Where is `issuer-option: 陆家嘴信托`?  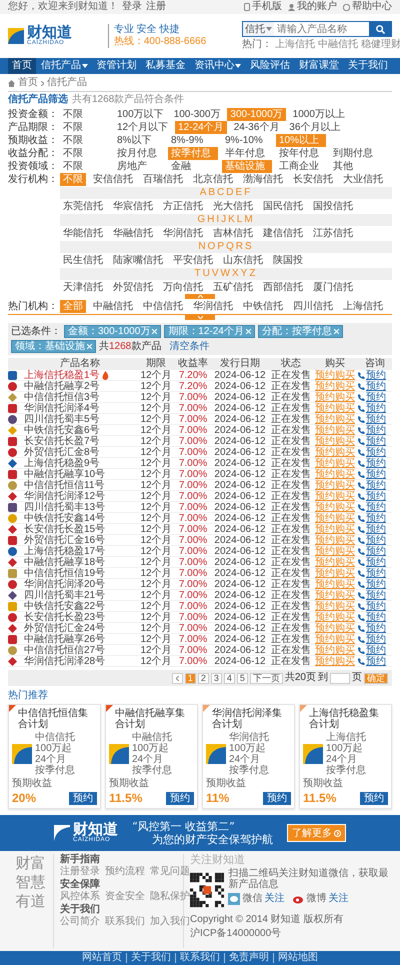
issuer-option: 陆家嘴信托 is located at coordinates (138, 260).